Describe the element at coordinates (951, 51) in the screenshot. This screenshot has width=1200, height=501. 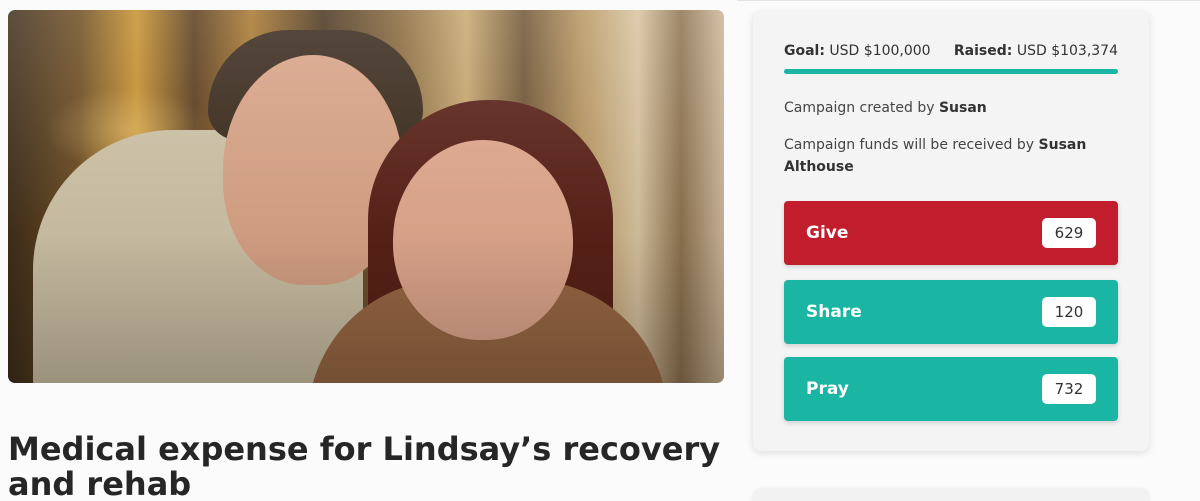
I see `goal-raised-row: Goal: USD $100,000 Raised: USD $103,374` at that location.